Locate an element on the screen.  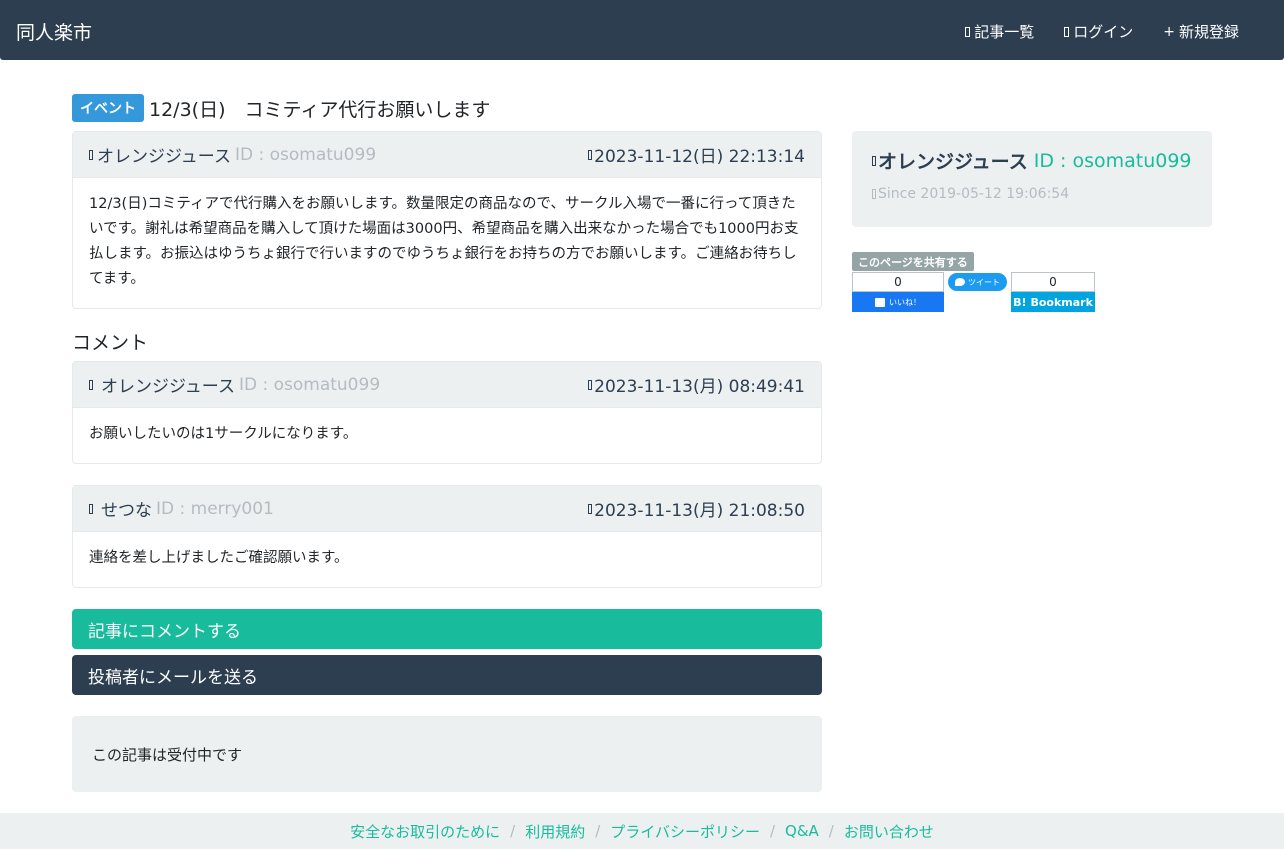
comment-body: お願いしたいのは1サークルになります。 is located at coordinates (223, 434).